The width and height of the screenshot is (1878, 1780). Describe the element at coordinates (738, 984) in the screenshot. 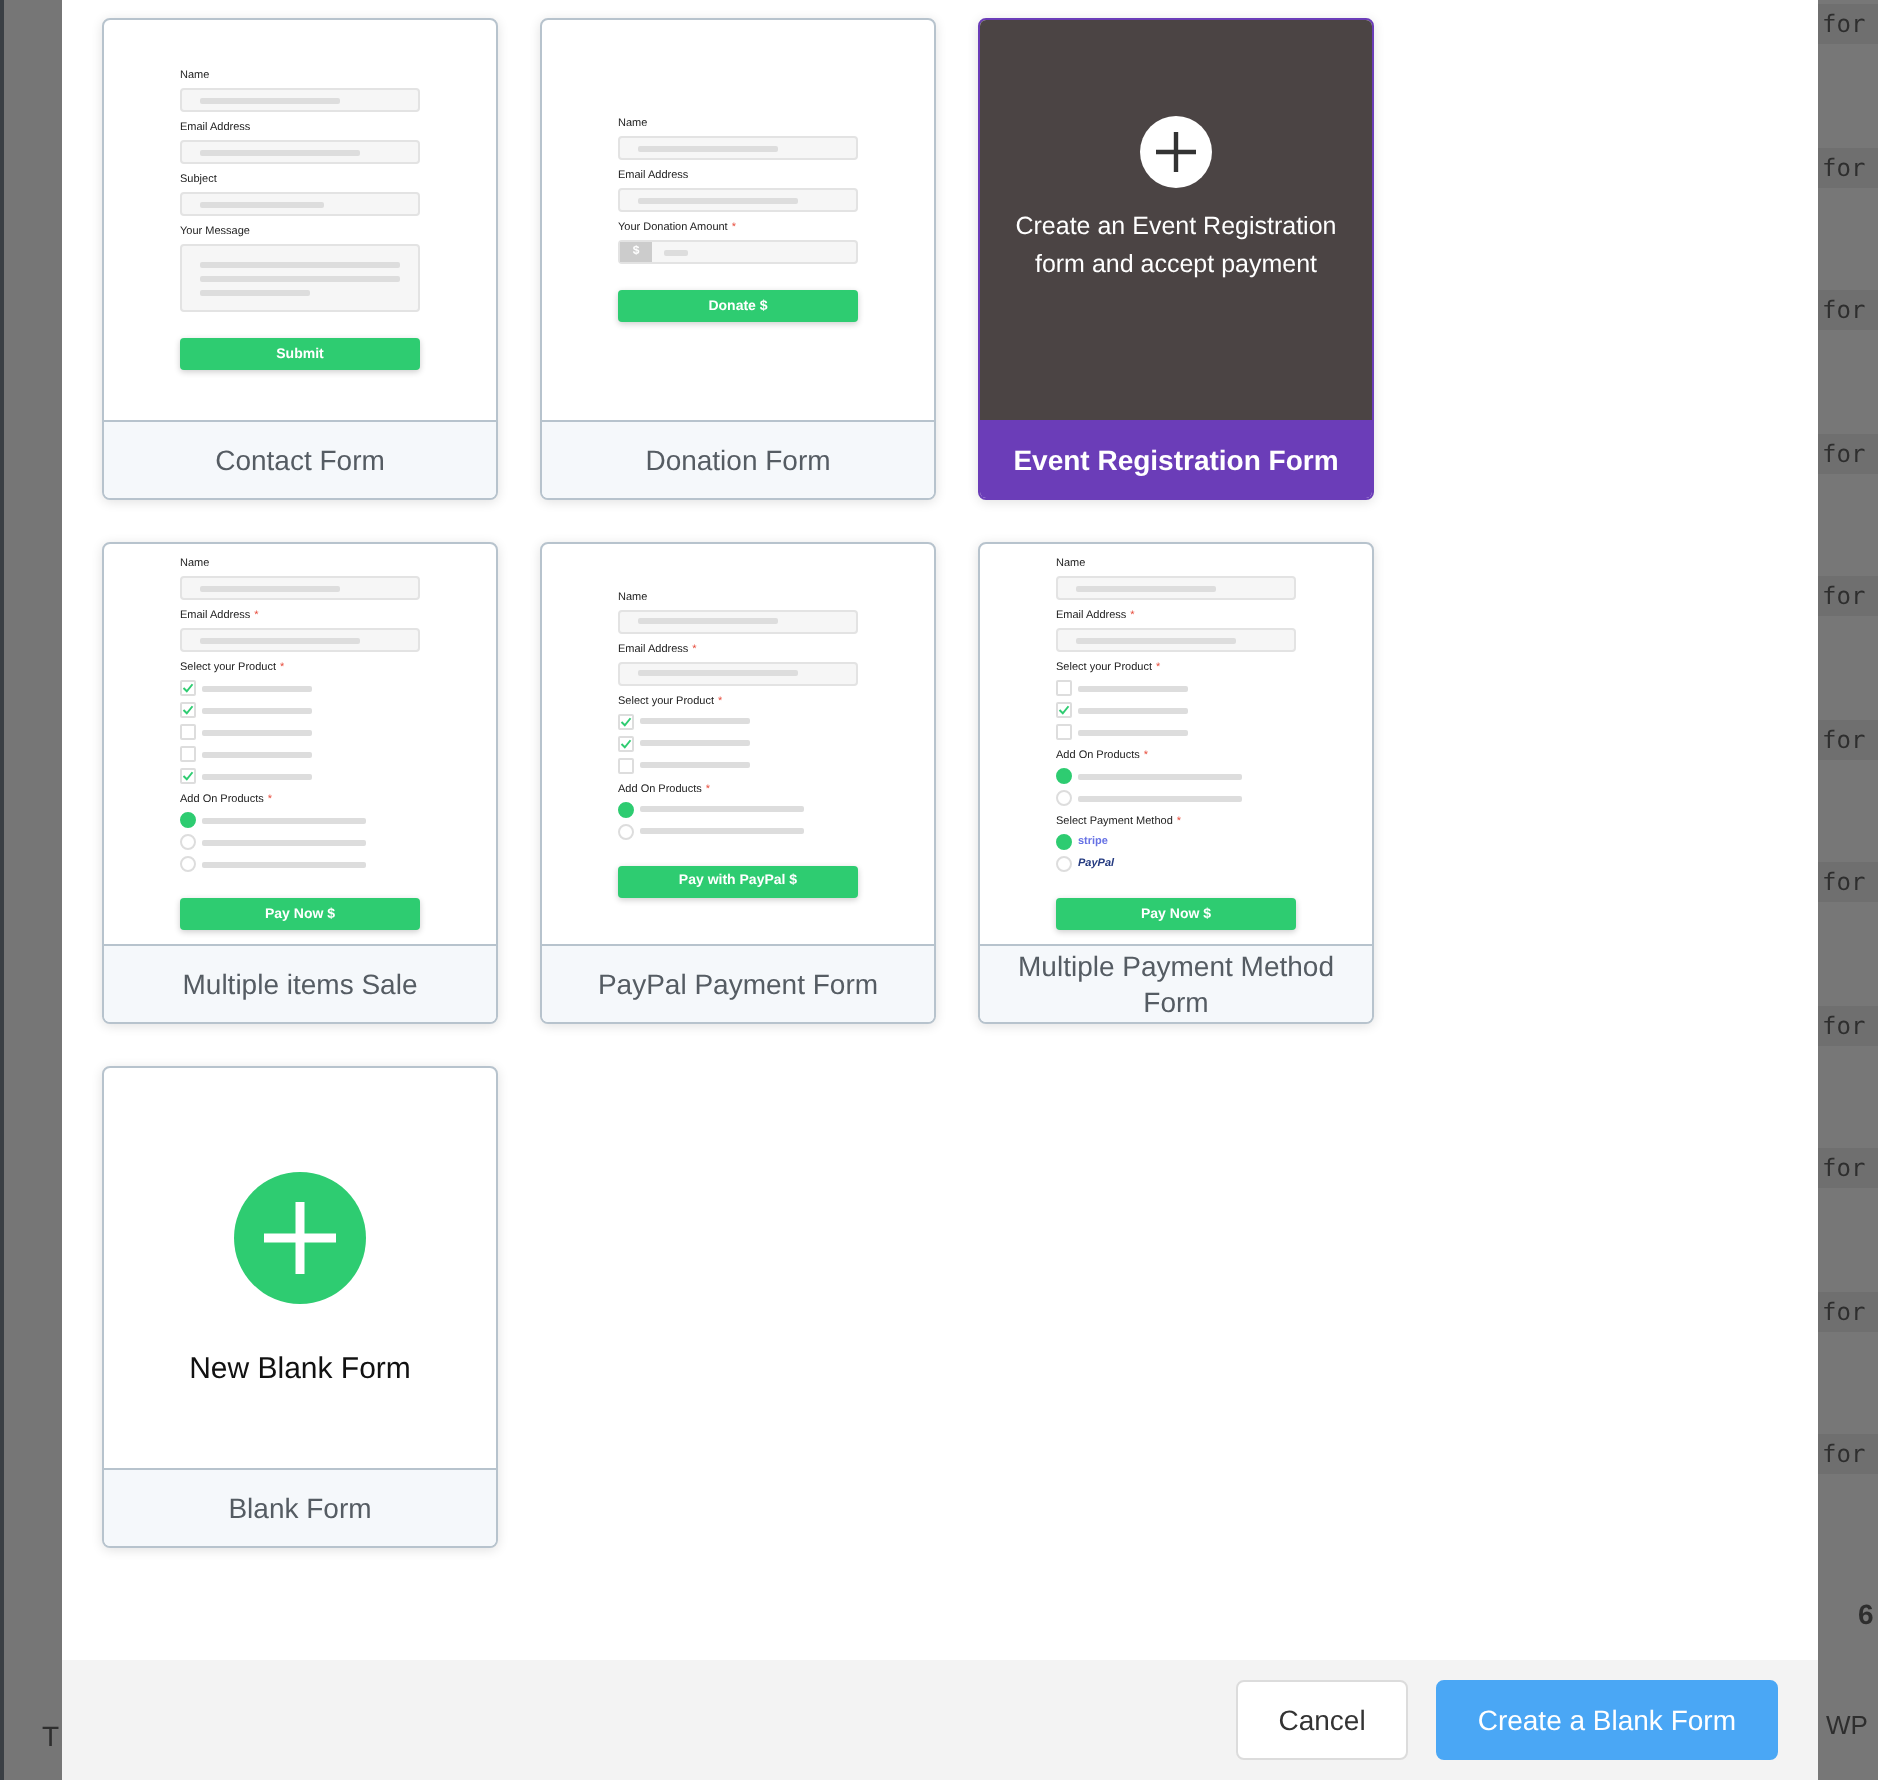

I see `template-title: PayPal Payment Form` at that location.